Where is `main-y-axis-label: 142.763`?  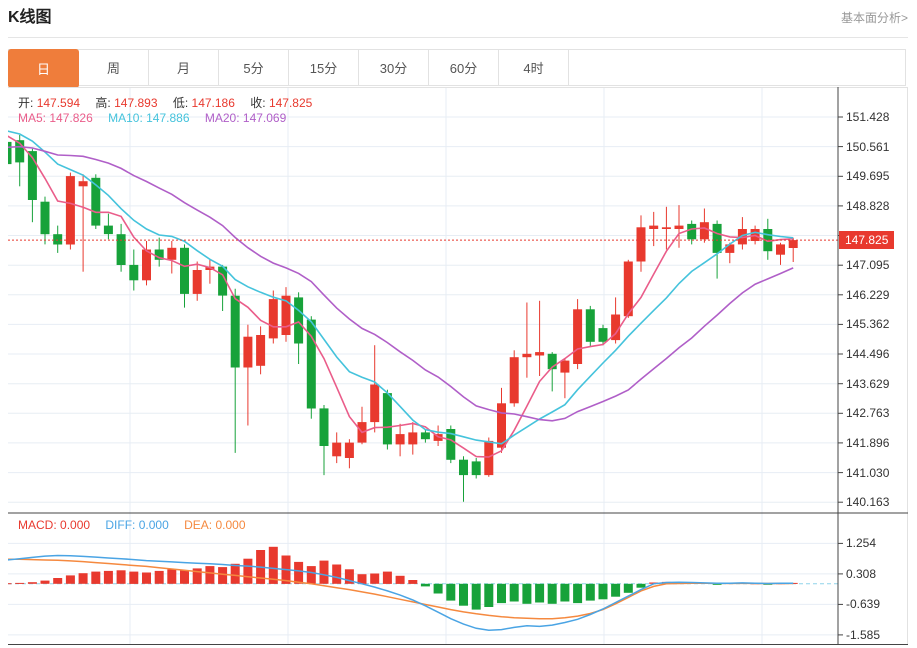
main-y-axis-label: 142.763 is located at coordinates (868, 413).